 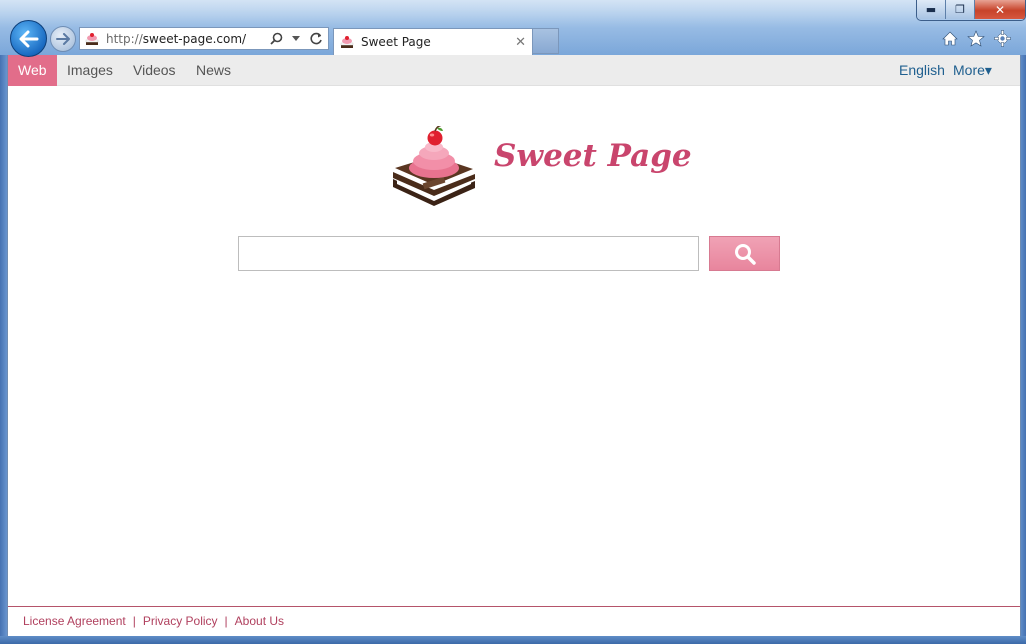 I want to click on forward-button, so click(x=63, y=39).